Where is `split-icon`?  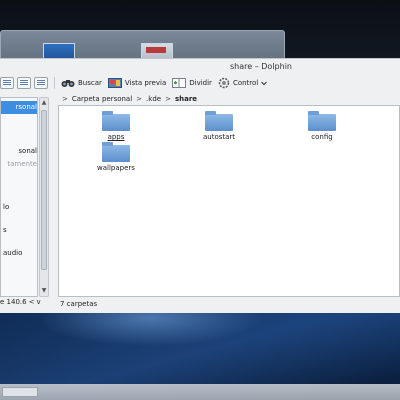 split-icon is located at coordinates (179, 83).